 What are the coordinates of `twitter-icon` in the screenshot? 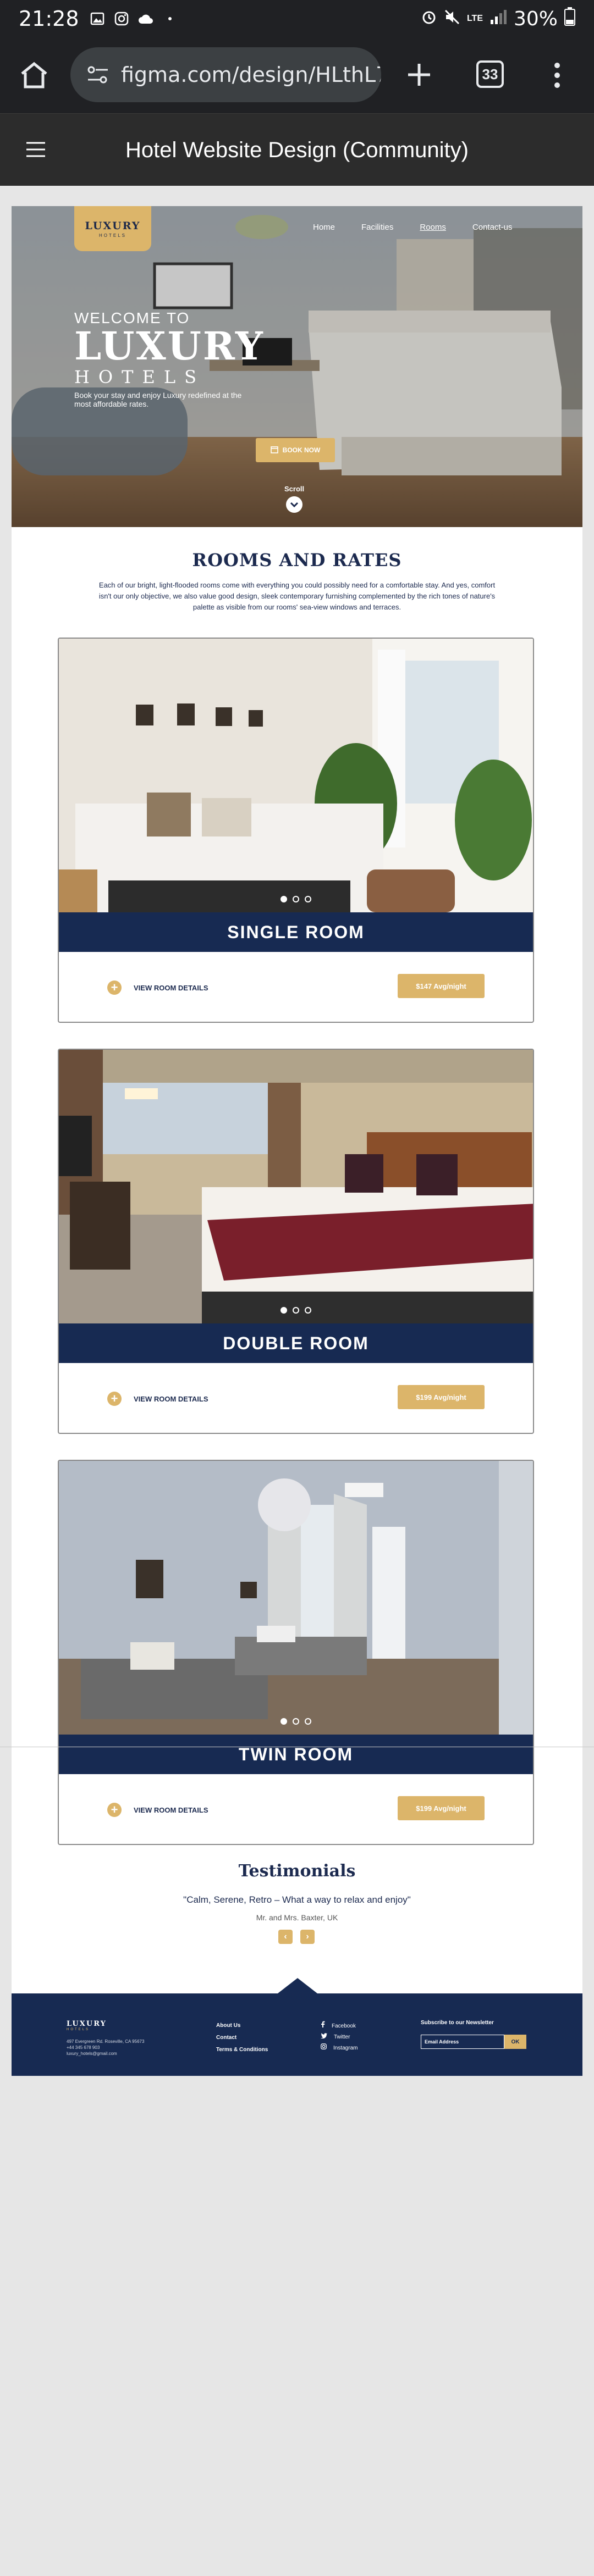 It's located at (324, 2037).